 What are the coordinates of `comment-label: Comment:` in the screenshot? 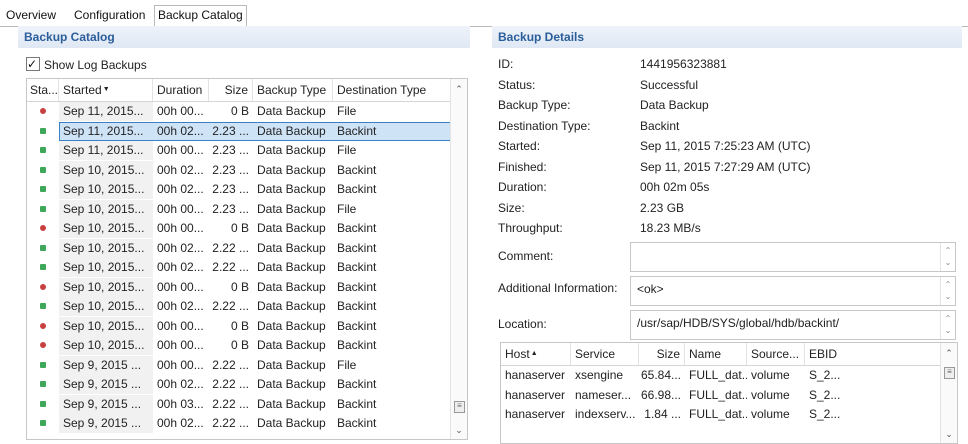 It's located at (526, 256).